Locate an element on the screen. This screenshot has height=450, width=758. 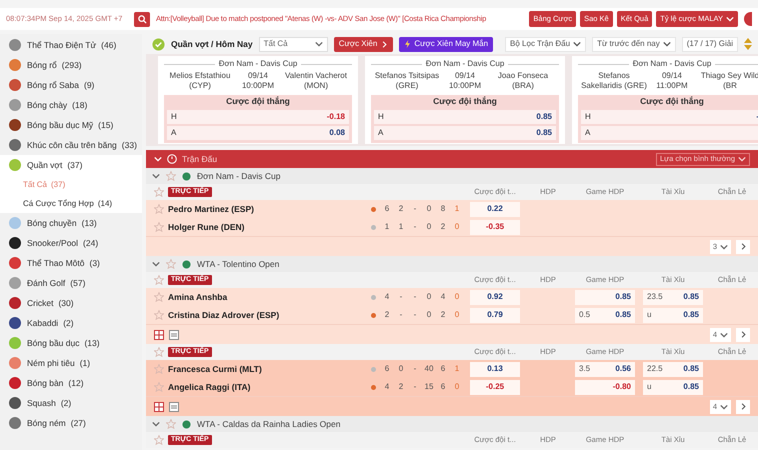
odds-cell: -0.80 is located at coordinates (605, 387).